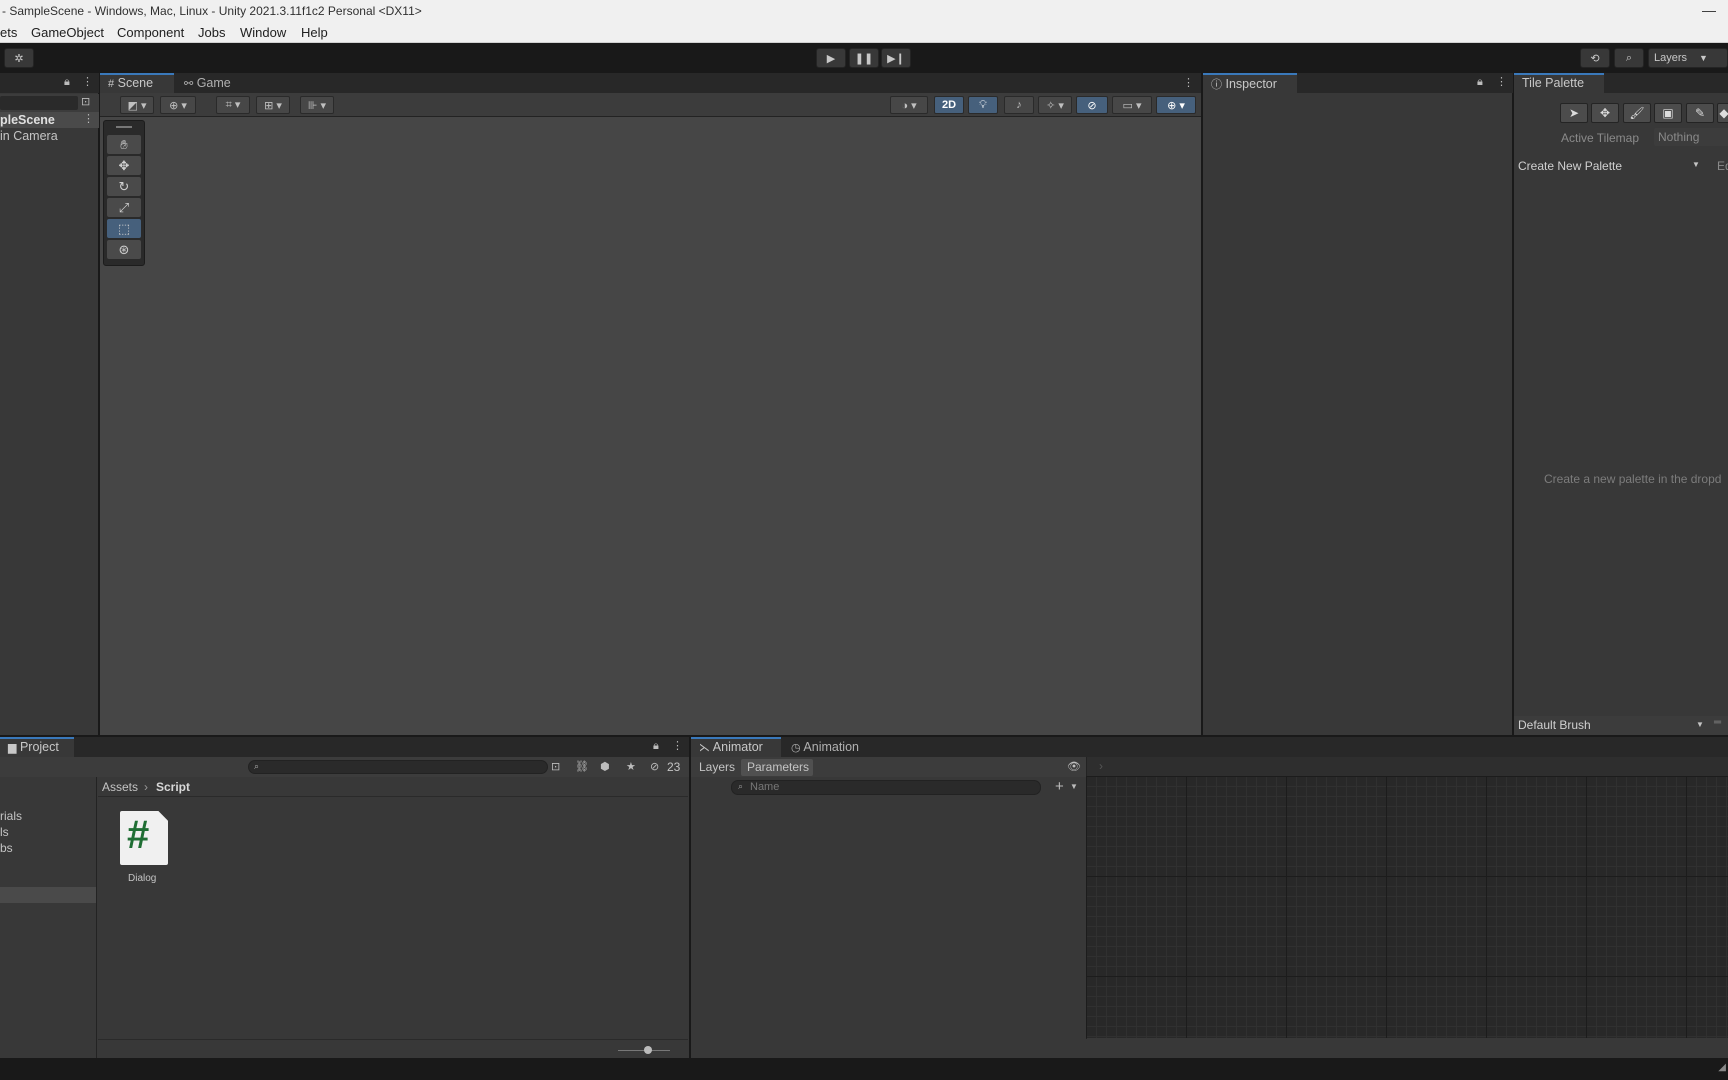 Image resolution: width=1728 pixels, height=1080 pixels. I want to click on folder-tree-item-selected, so click(48, 895).